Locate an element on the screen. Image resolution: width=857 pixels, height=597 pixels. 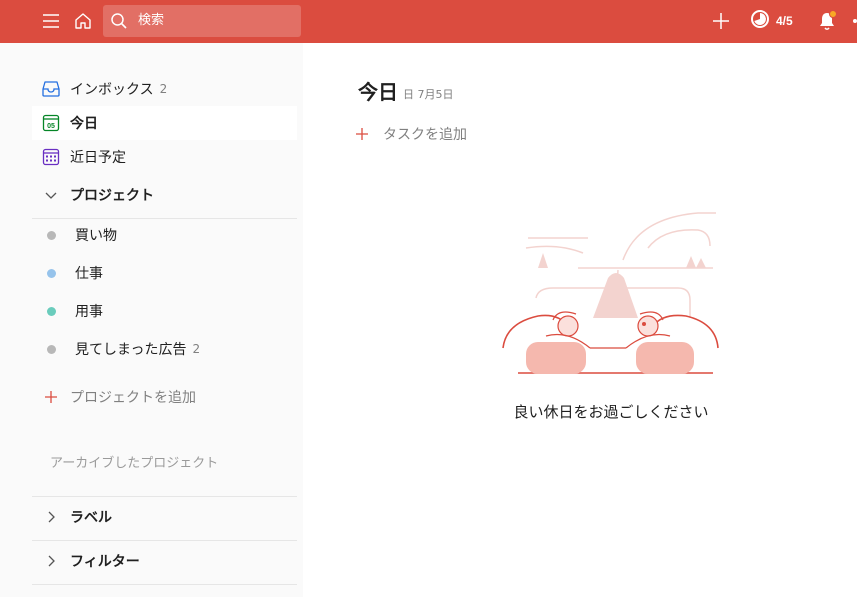
filters-section-toggle: フィルター is located at coordinates (164, 561).